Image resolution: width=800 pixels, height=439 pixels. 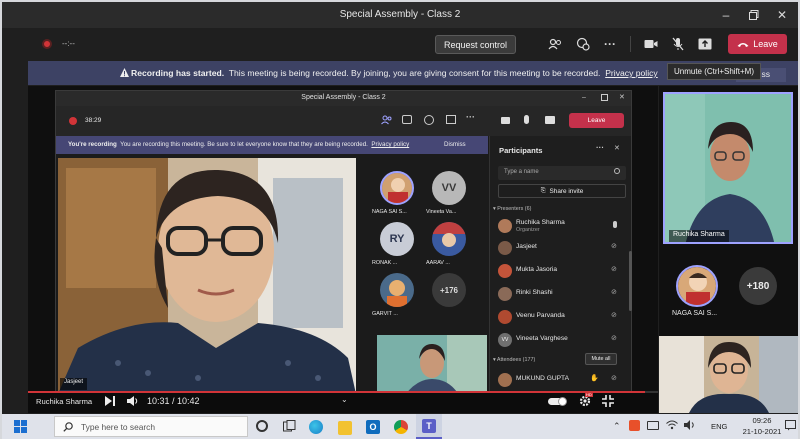 I want to click on participant-search-box: Type a name, so click(x=562, y=173).